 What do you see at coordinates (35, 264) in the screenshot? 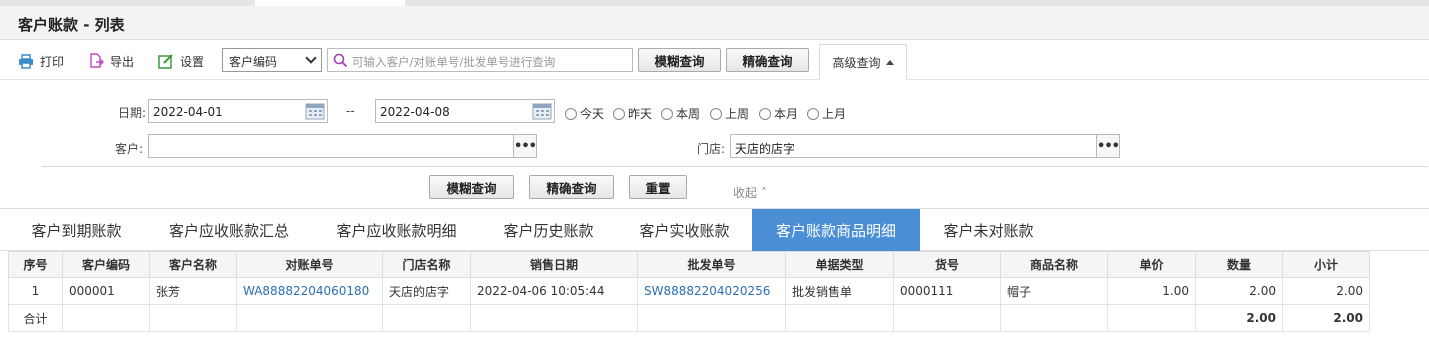
I see `column-header: 序号` at bounding box center [35, 264].